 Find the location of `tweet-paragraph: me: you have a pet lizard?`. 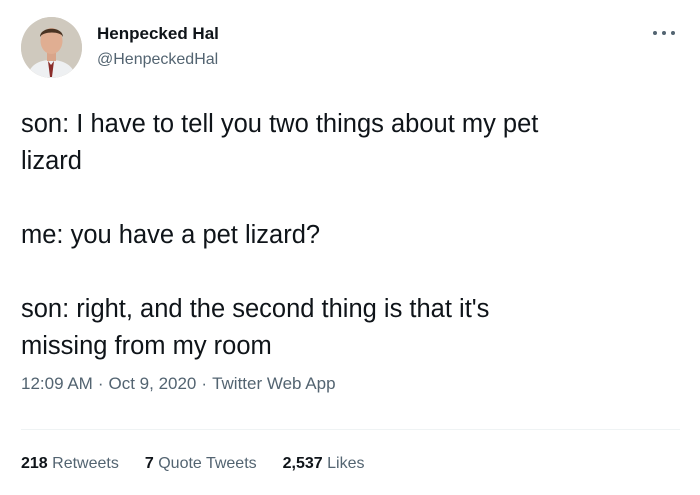

tweet-paragraph: me: you have a pet lizard? is located at coordinates (348, 235).